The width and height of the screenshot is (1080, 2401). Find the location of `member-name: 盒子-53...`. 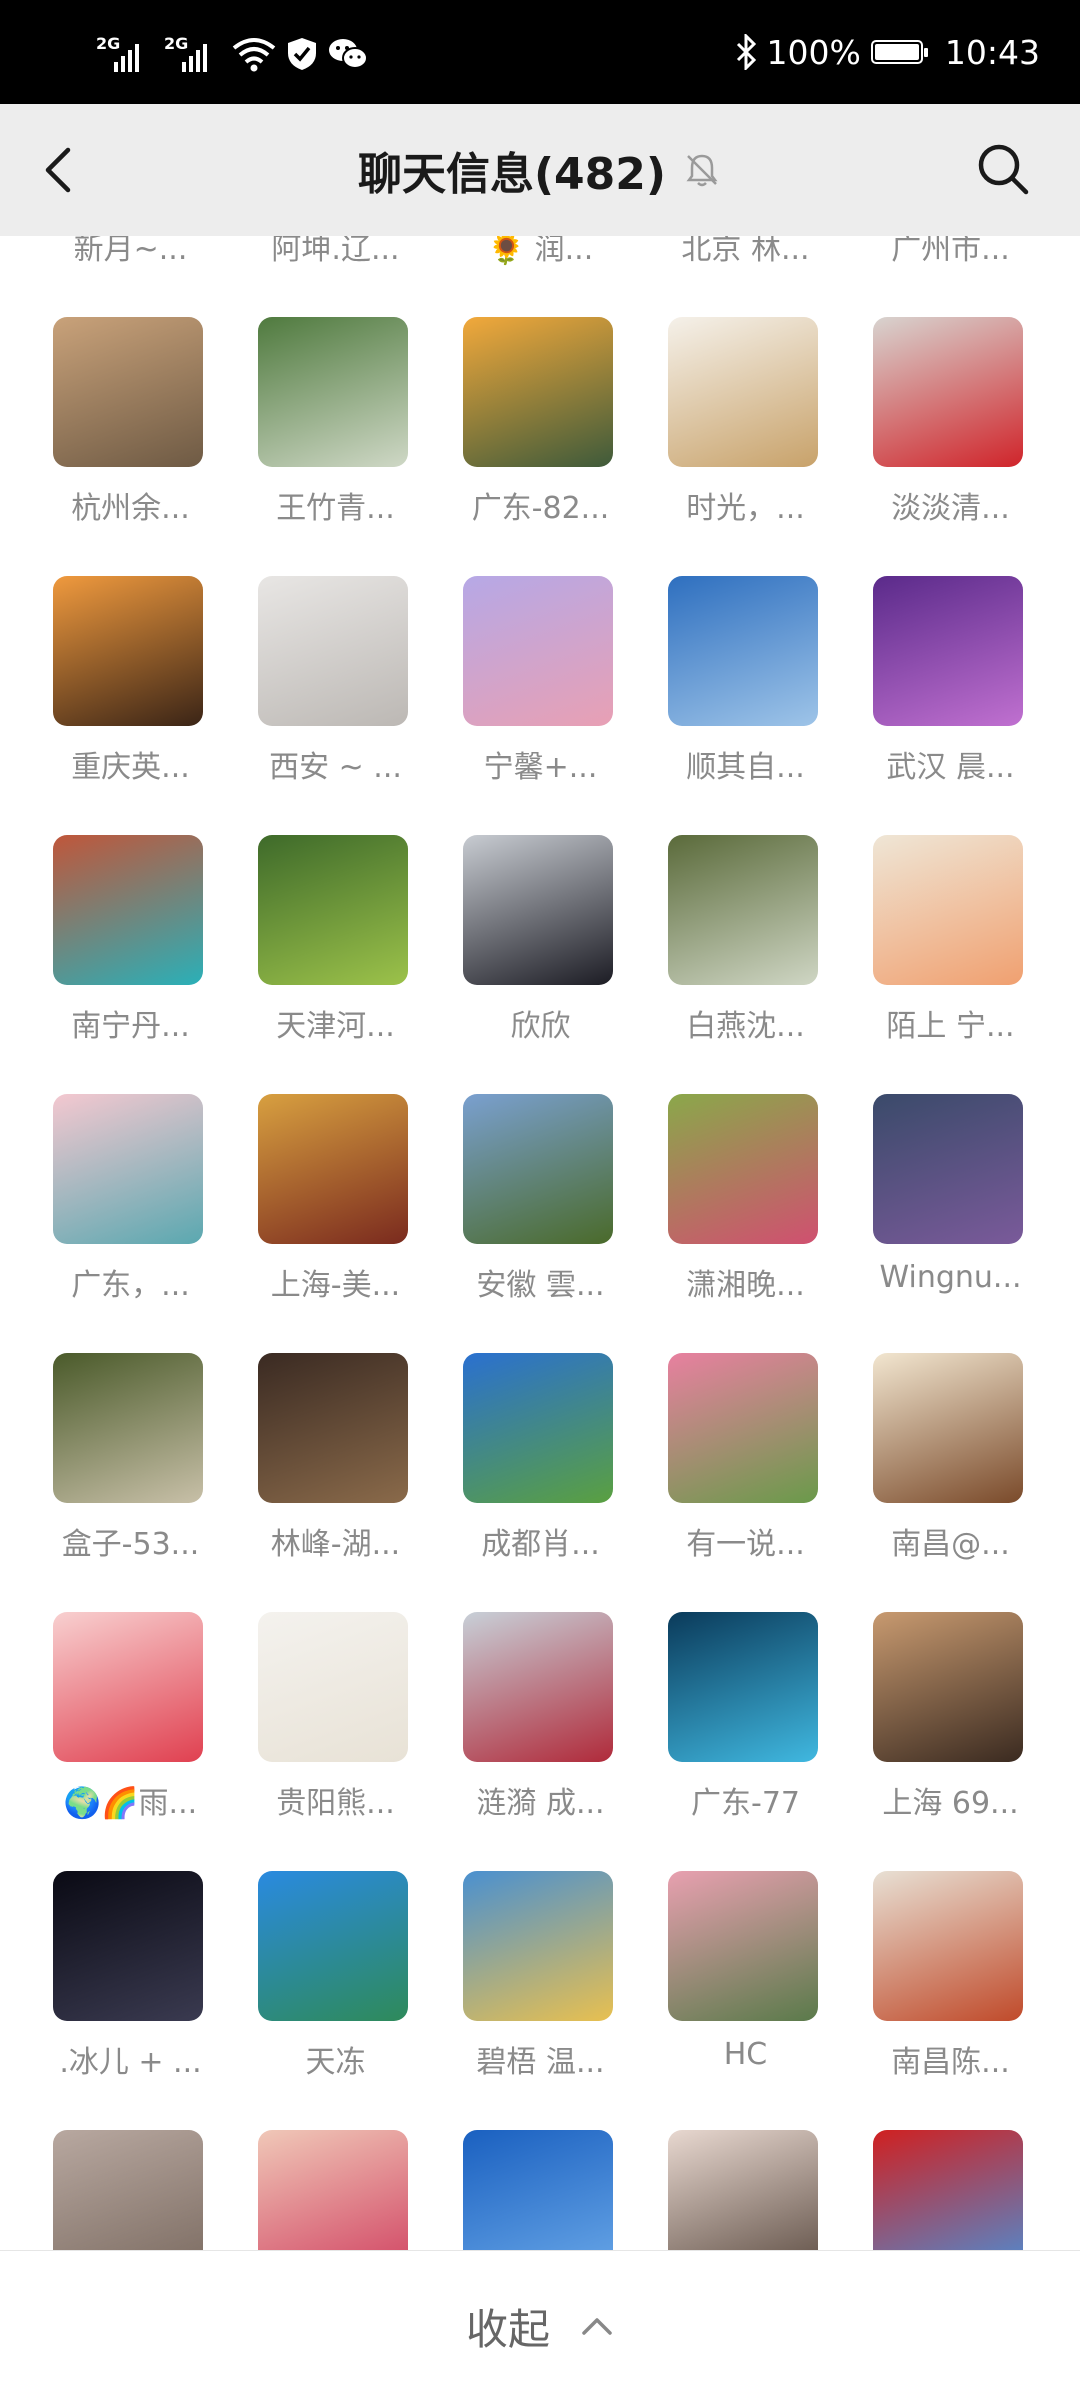

member-name: 盒子-53... is located at coordinates (130, 1544).